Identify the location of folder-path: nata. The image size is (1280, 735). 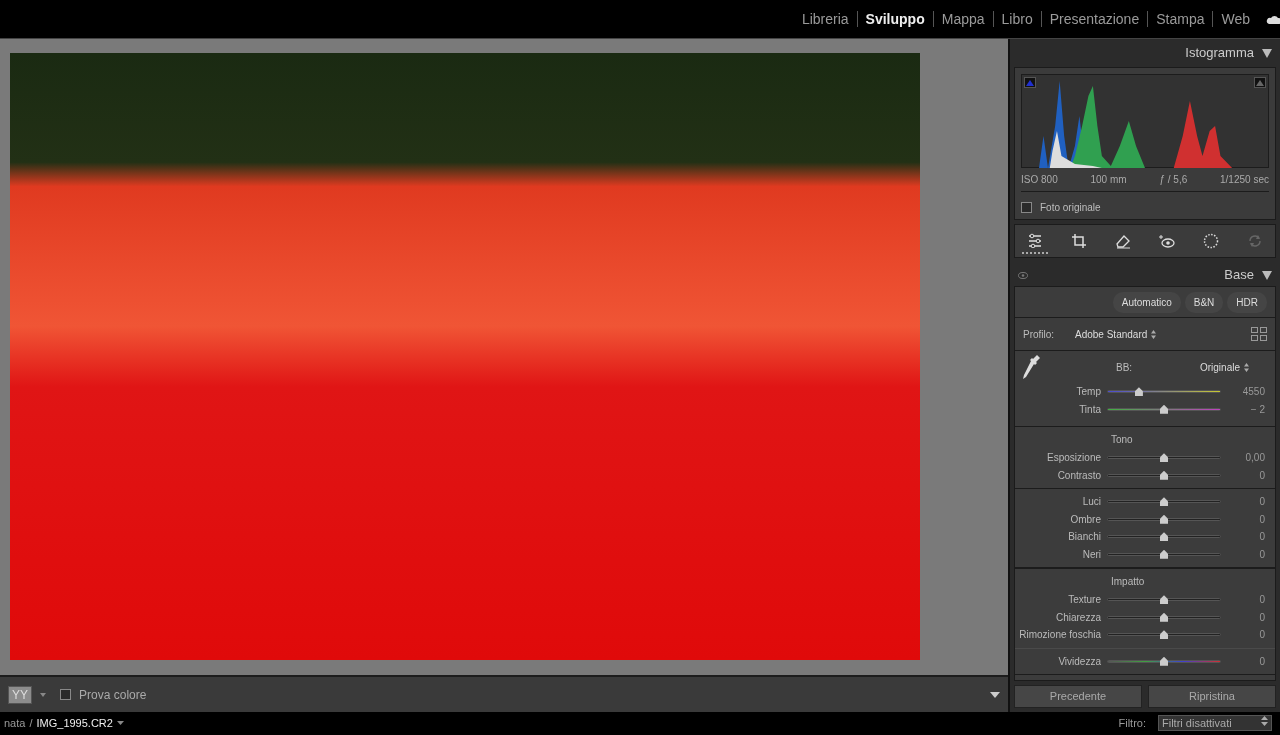
(15, 723).